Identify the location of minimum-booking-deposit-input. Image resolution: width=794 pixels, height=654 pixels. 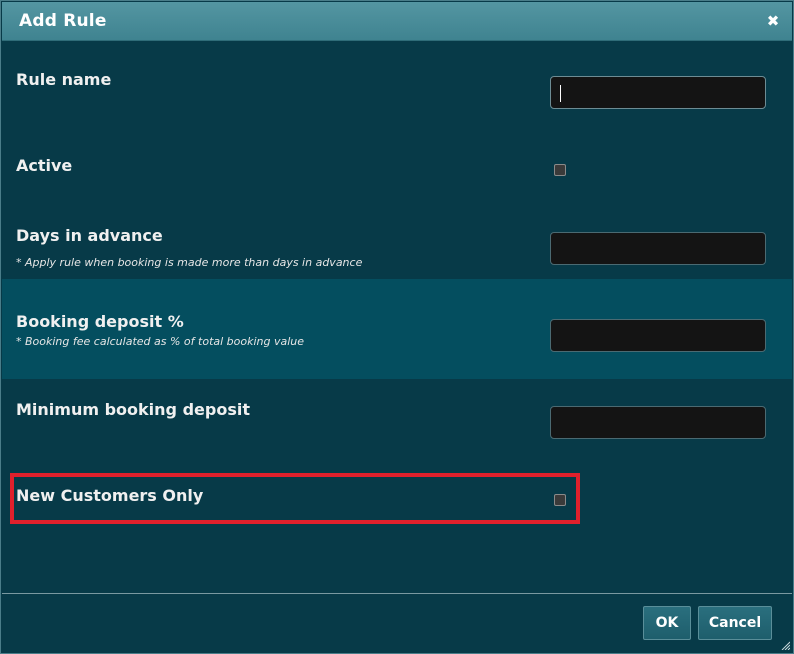
(658, 422).